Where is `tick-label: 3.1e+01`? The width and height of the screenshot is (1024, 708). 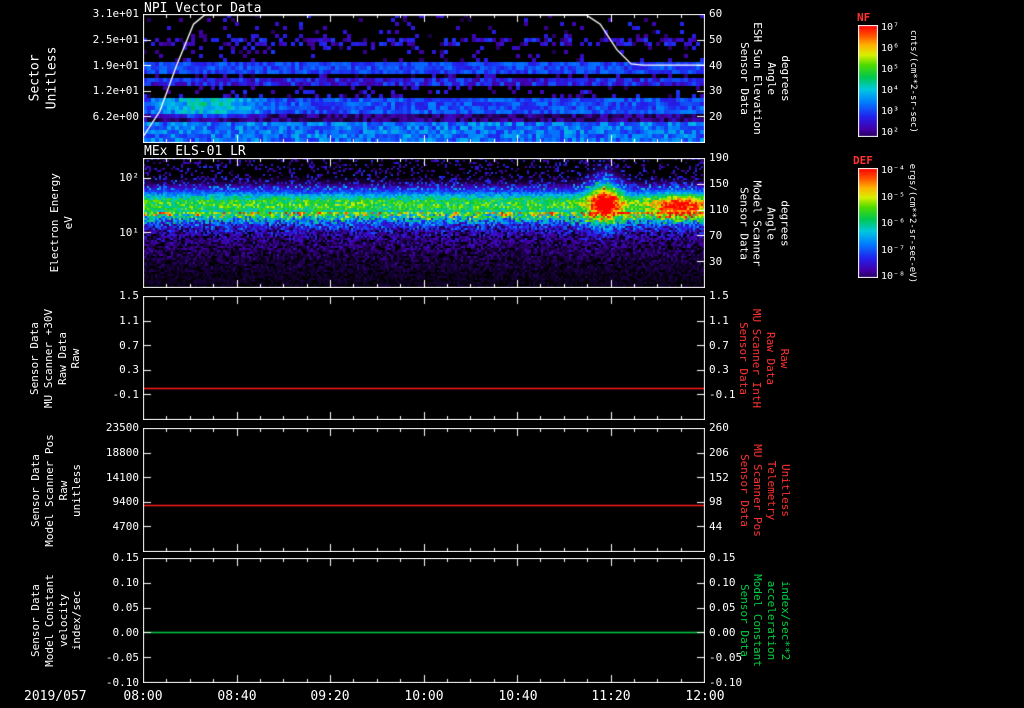
tick-label: 3.1e+01 is located at coordinates (115, 13).